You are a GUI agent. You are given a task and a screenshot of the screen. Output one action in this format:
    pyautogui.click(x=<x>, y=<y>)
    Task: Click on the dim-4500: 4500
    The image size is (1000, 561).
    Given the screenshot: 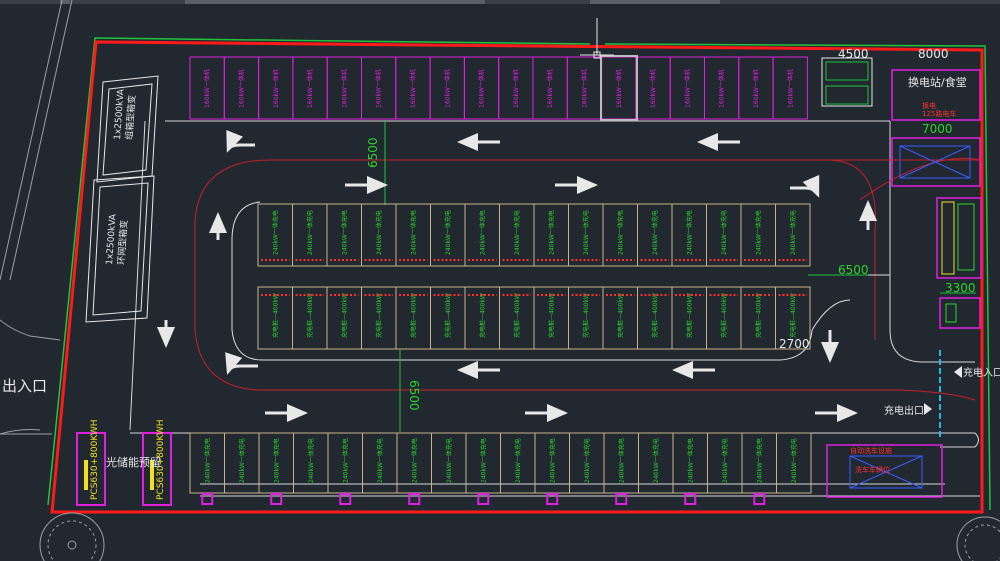 What is the action you would take?
    pyautogui.click(x=853, y=54)
    